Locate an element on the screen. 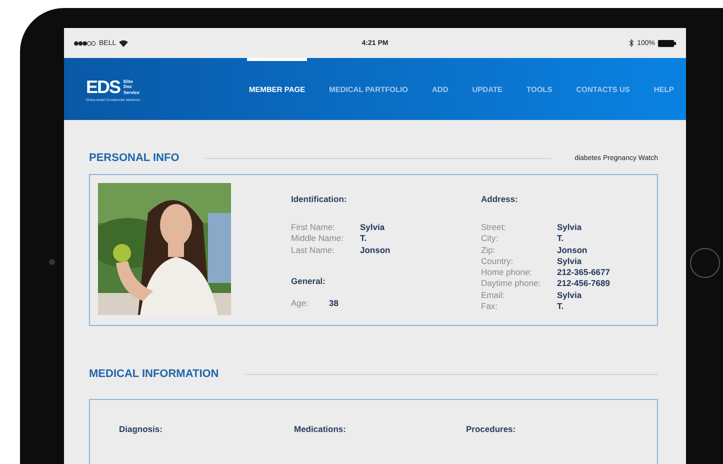 This screenshot has width=723, height=464. camera-icon is located at coordinates (52, 262).